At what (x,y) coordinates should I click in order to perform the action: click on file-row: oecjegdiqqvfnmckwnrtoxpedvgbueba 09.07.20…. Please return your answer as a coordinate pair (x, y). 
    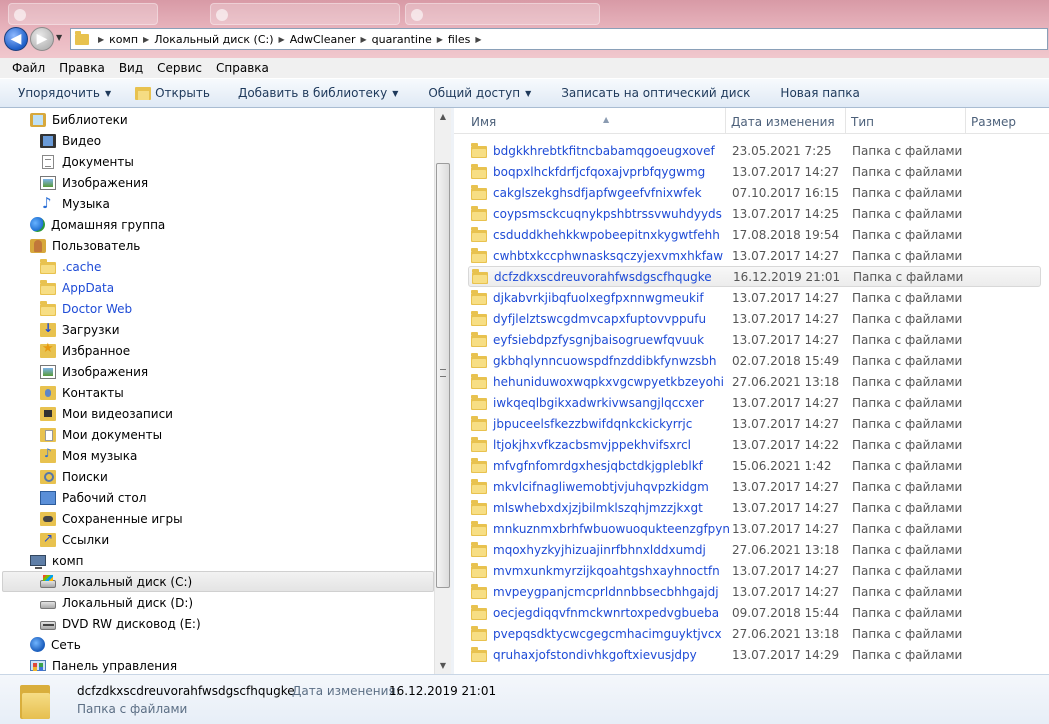
    Looking at the image, I should click on (754, 612).